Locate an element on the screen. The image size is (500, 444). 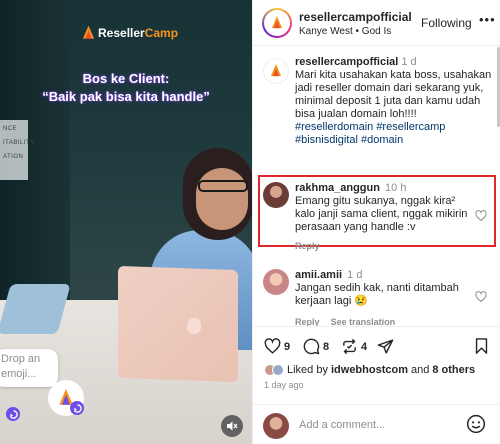
share-icon is located at coordinates (385, 346).